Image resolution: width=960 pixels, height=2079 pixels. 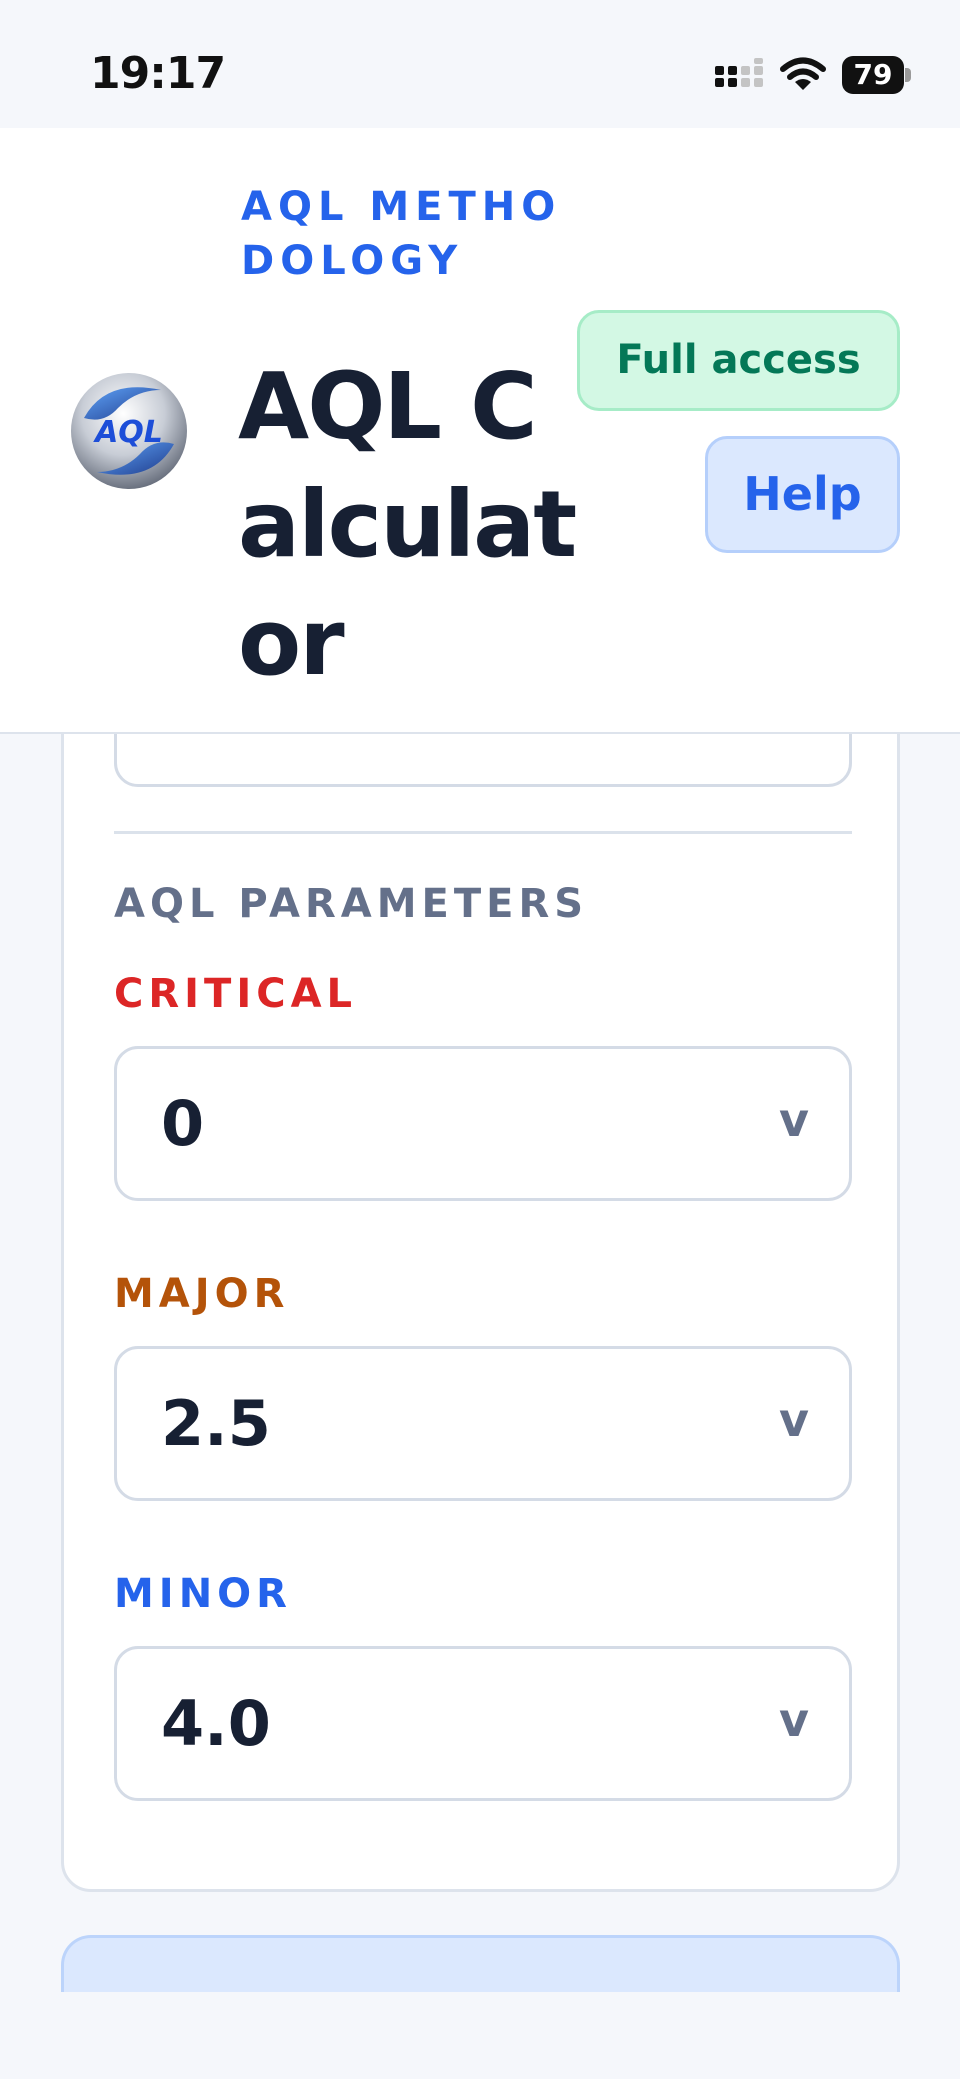 I want to click on major-value: 2.5, so click(x=216, y=1423).